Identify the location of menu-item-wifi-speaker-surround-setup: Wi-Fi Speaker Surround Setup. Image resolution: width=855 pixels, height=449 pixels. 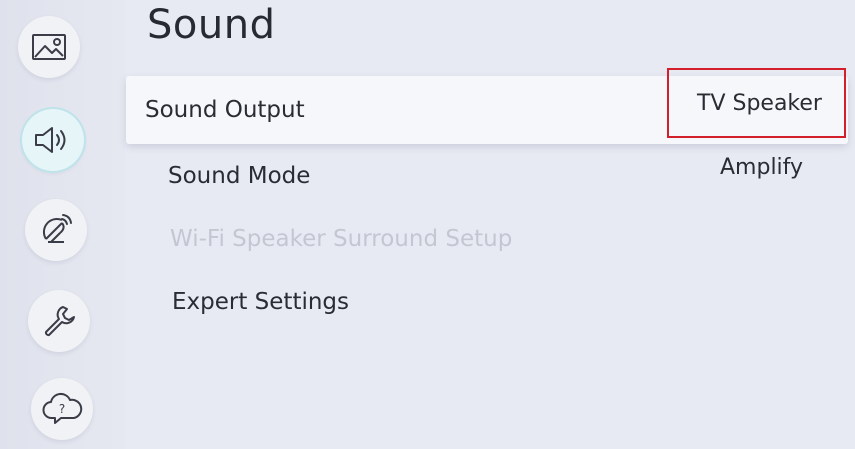
(487, 239).